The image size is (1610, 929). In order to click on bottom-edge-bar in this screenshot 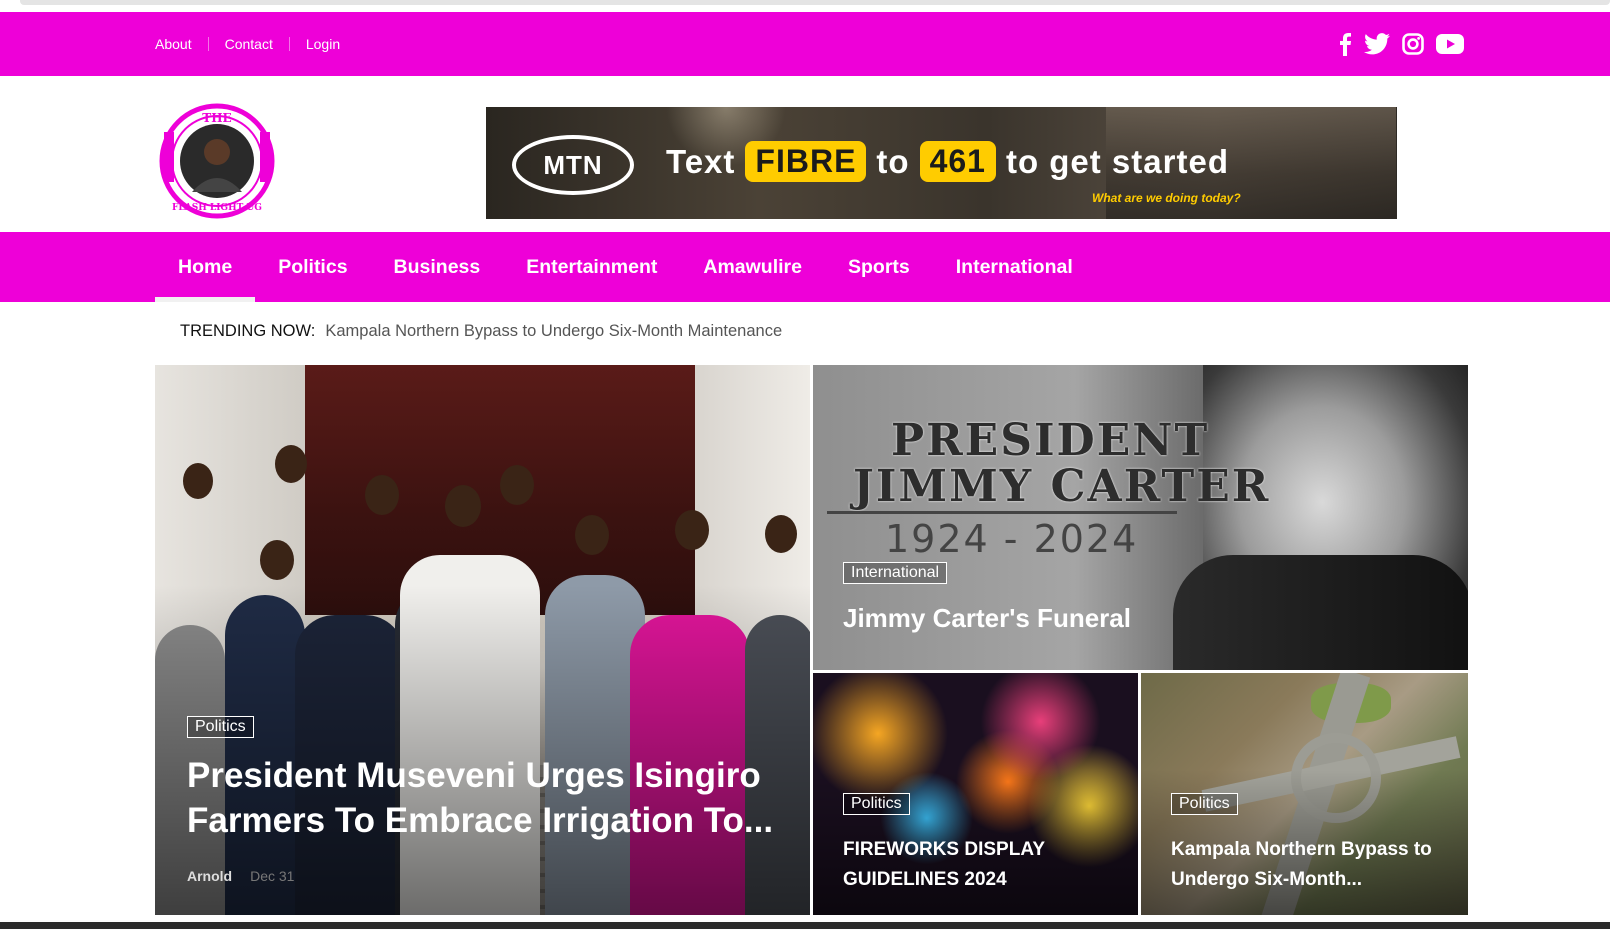, I will do `click(805, 925)`.